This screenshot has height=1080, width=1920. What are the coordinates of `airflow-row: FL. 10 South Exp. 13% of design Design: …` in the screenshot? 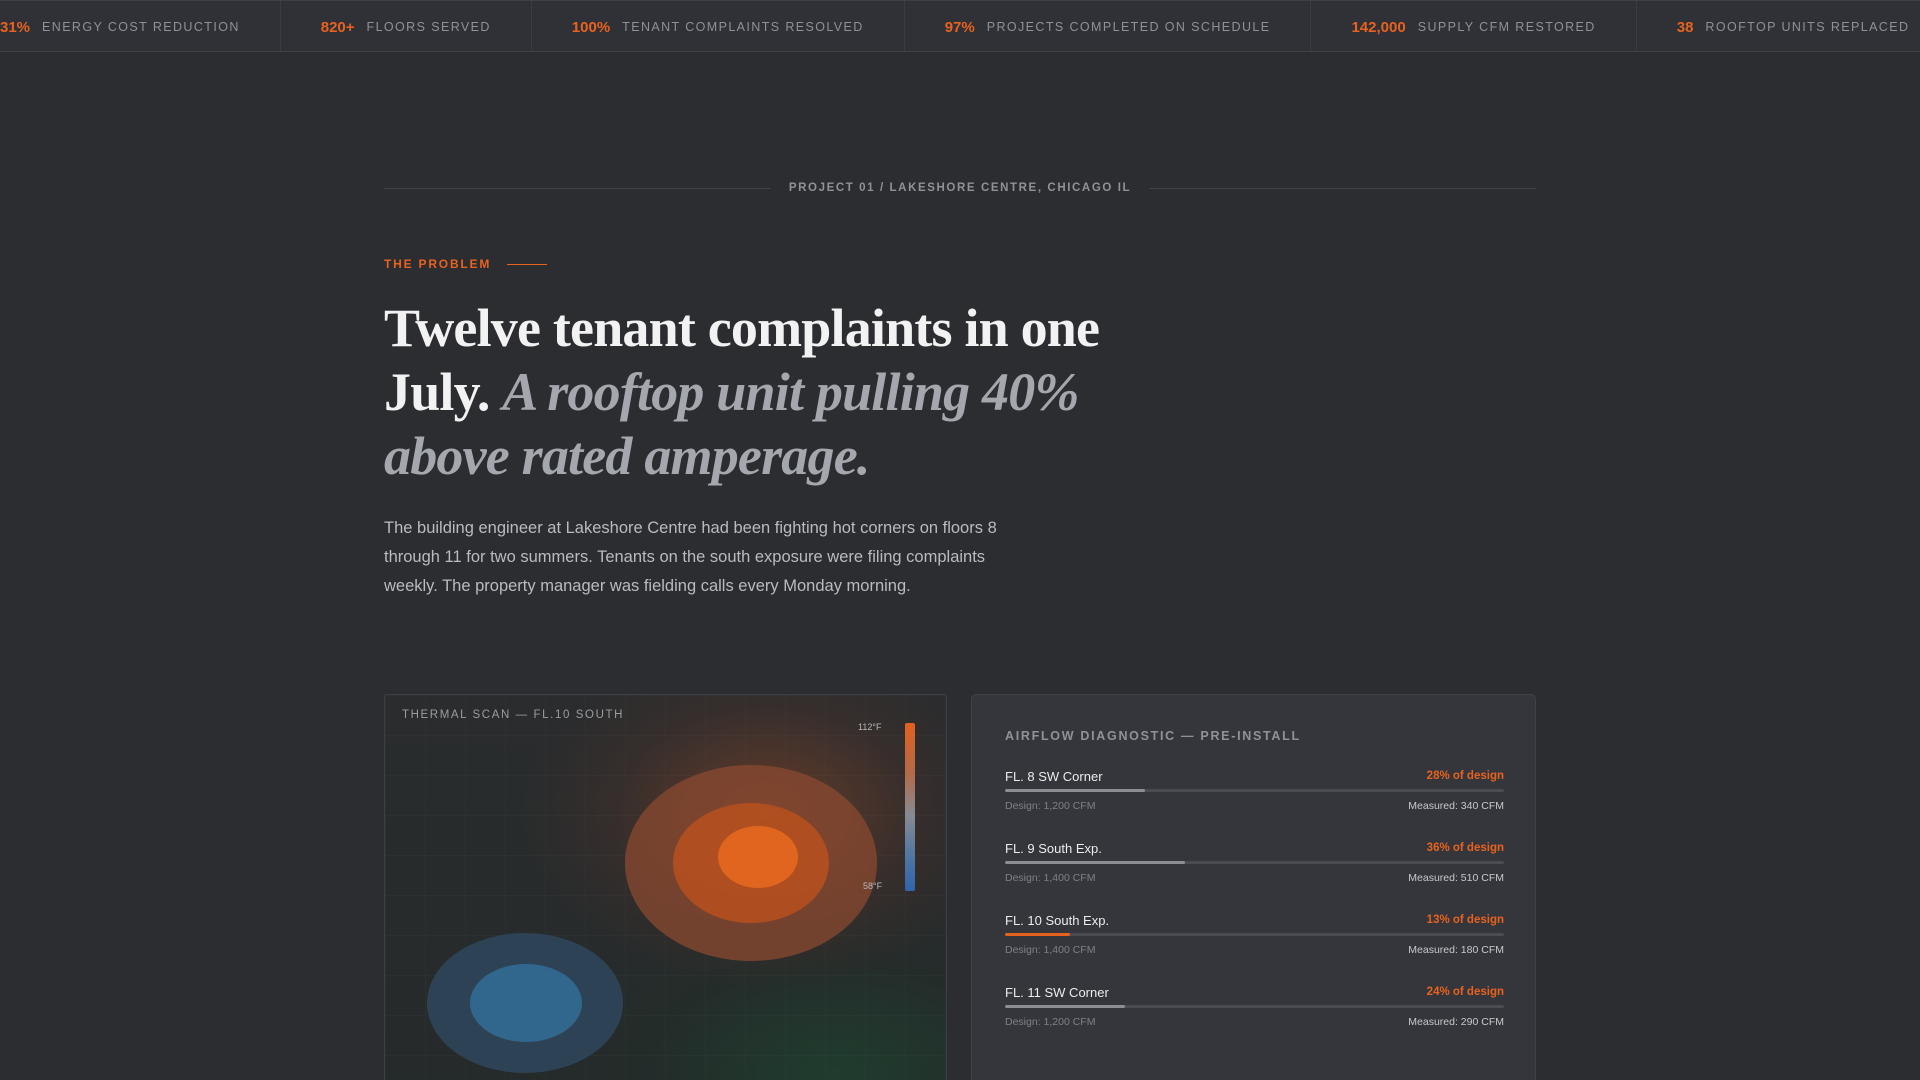 It's located at (1254, 949).